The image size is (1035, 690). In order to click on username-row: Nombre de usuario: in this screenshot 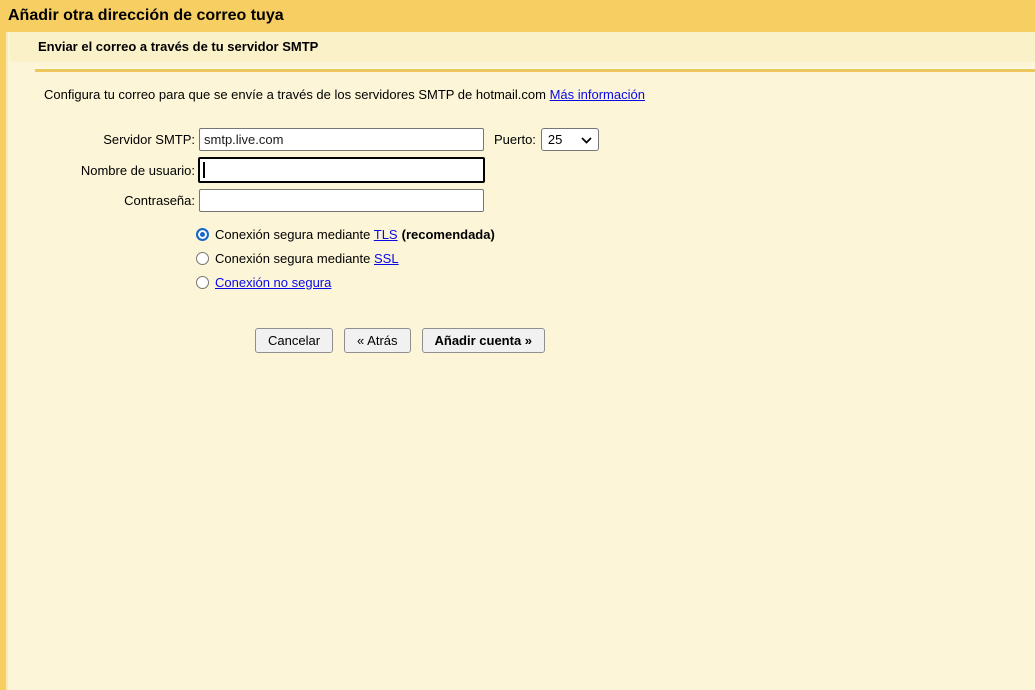, I will do `click(539, 170)`.